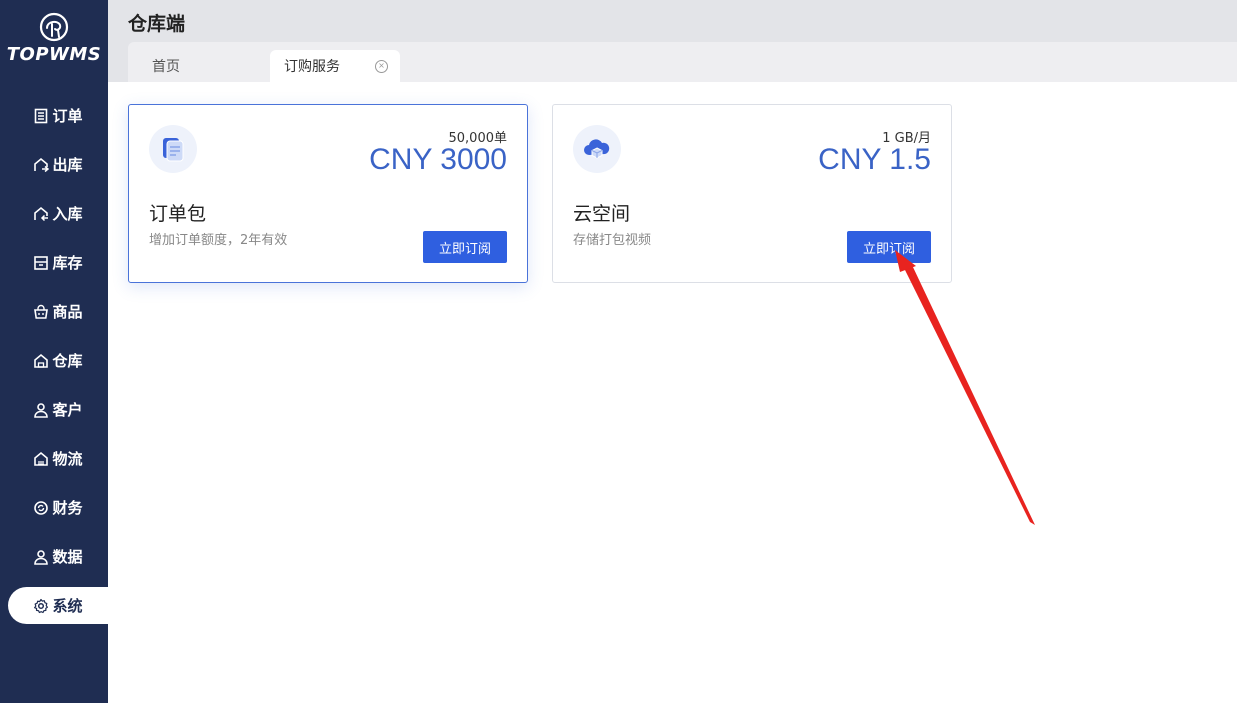 The width and height of the screenshot is (1237, 703). I want to click on sidebar-item-label: 仓库, so click(67, 361).